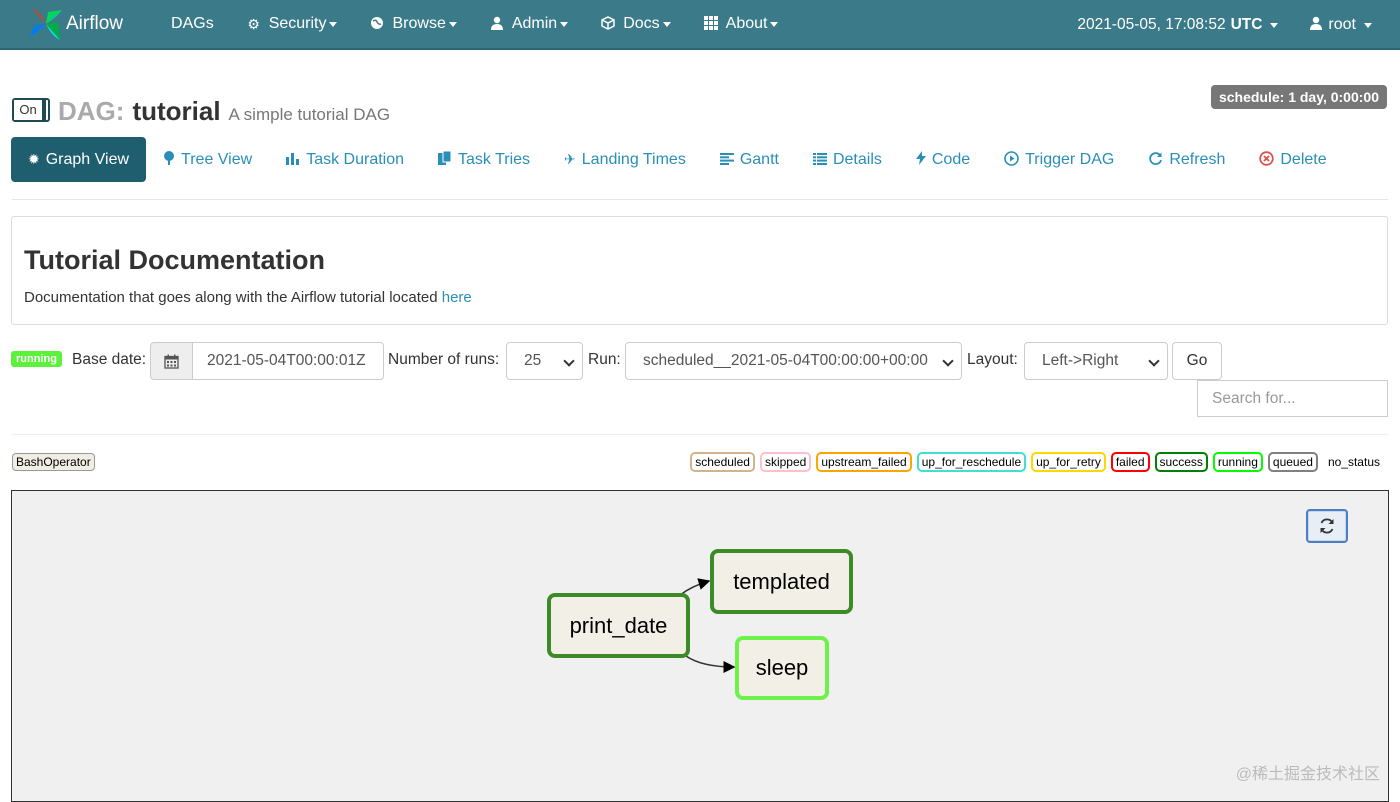  What do you see at coordinates (1130, 462) in the screenshot?
I see `legend-failed: failed` at bounding box center [1130, 462].